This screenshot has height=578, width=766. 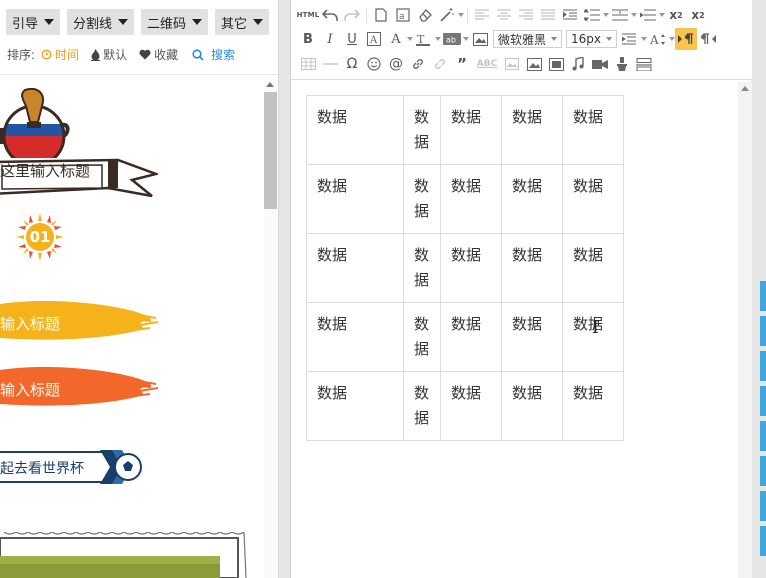 What do you see at coordinates (270, 150) in the screenshot?
I see `template-scroll-thumb` at bounding box center [270, 150].